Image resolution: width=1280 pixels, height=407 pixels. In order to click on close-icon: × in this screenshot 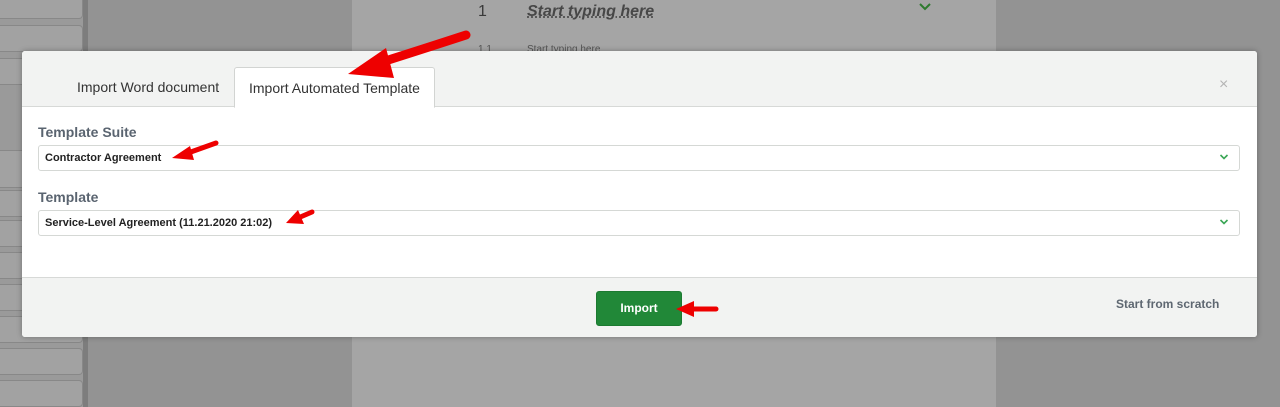, I will do `click(1223, 85)`.